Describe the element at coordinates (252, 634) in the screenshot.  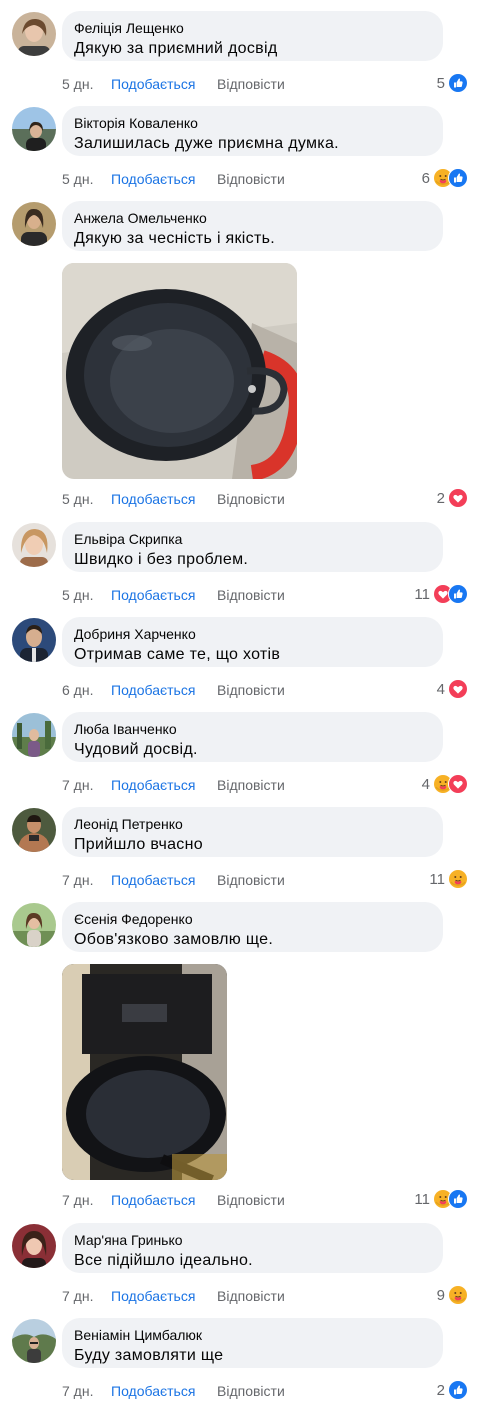
I see `comment-author: Добриня Харченко` at that location.